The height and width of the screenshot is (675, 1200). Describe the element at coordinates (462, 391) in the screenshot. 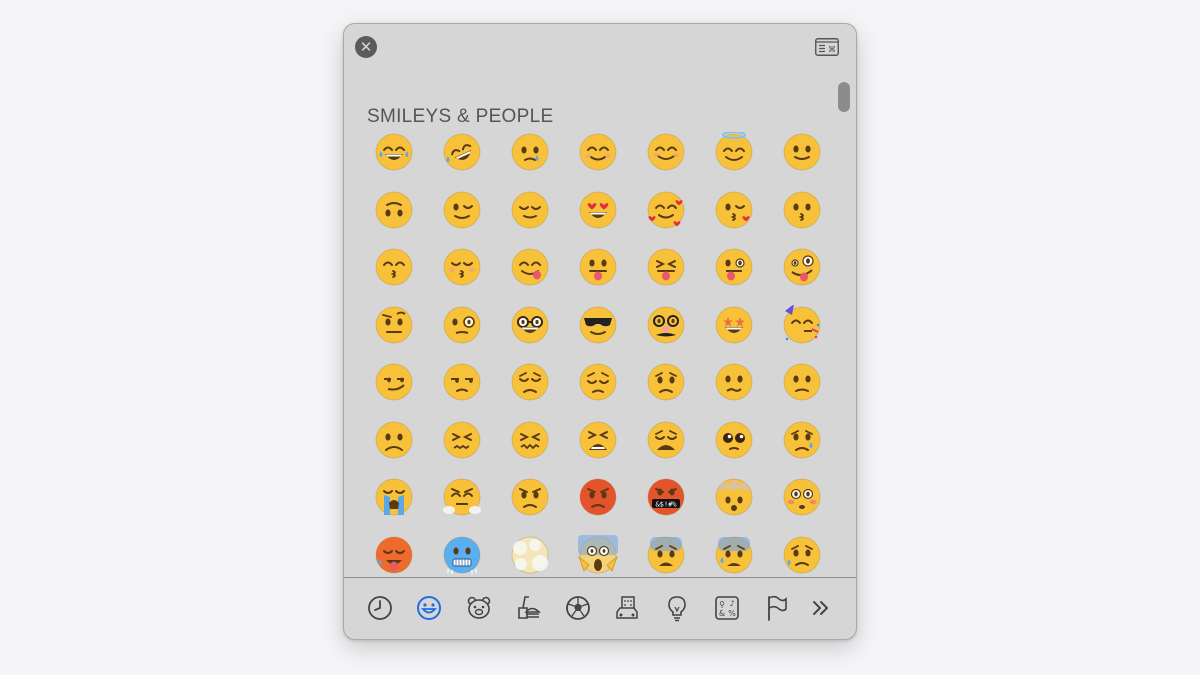

I see `unamused-face-emoji` at that location.